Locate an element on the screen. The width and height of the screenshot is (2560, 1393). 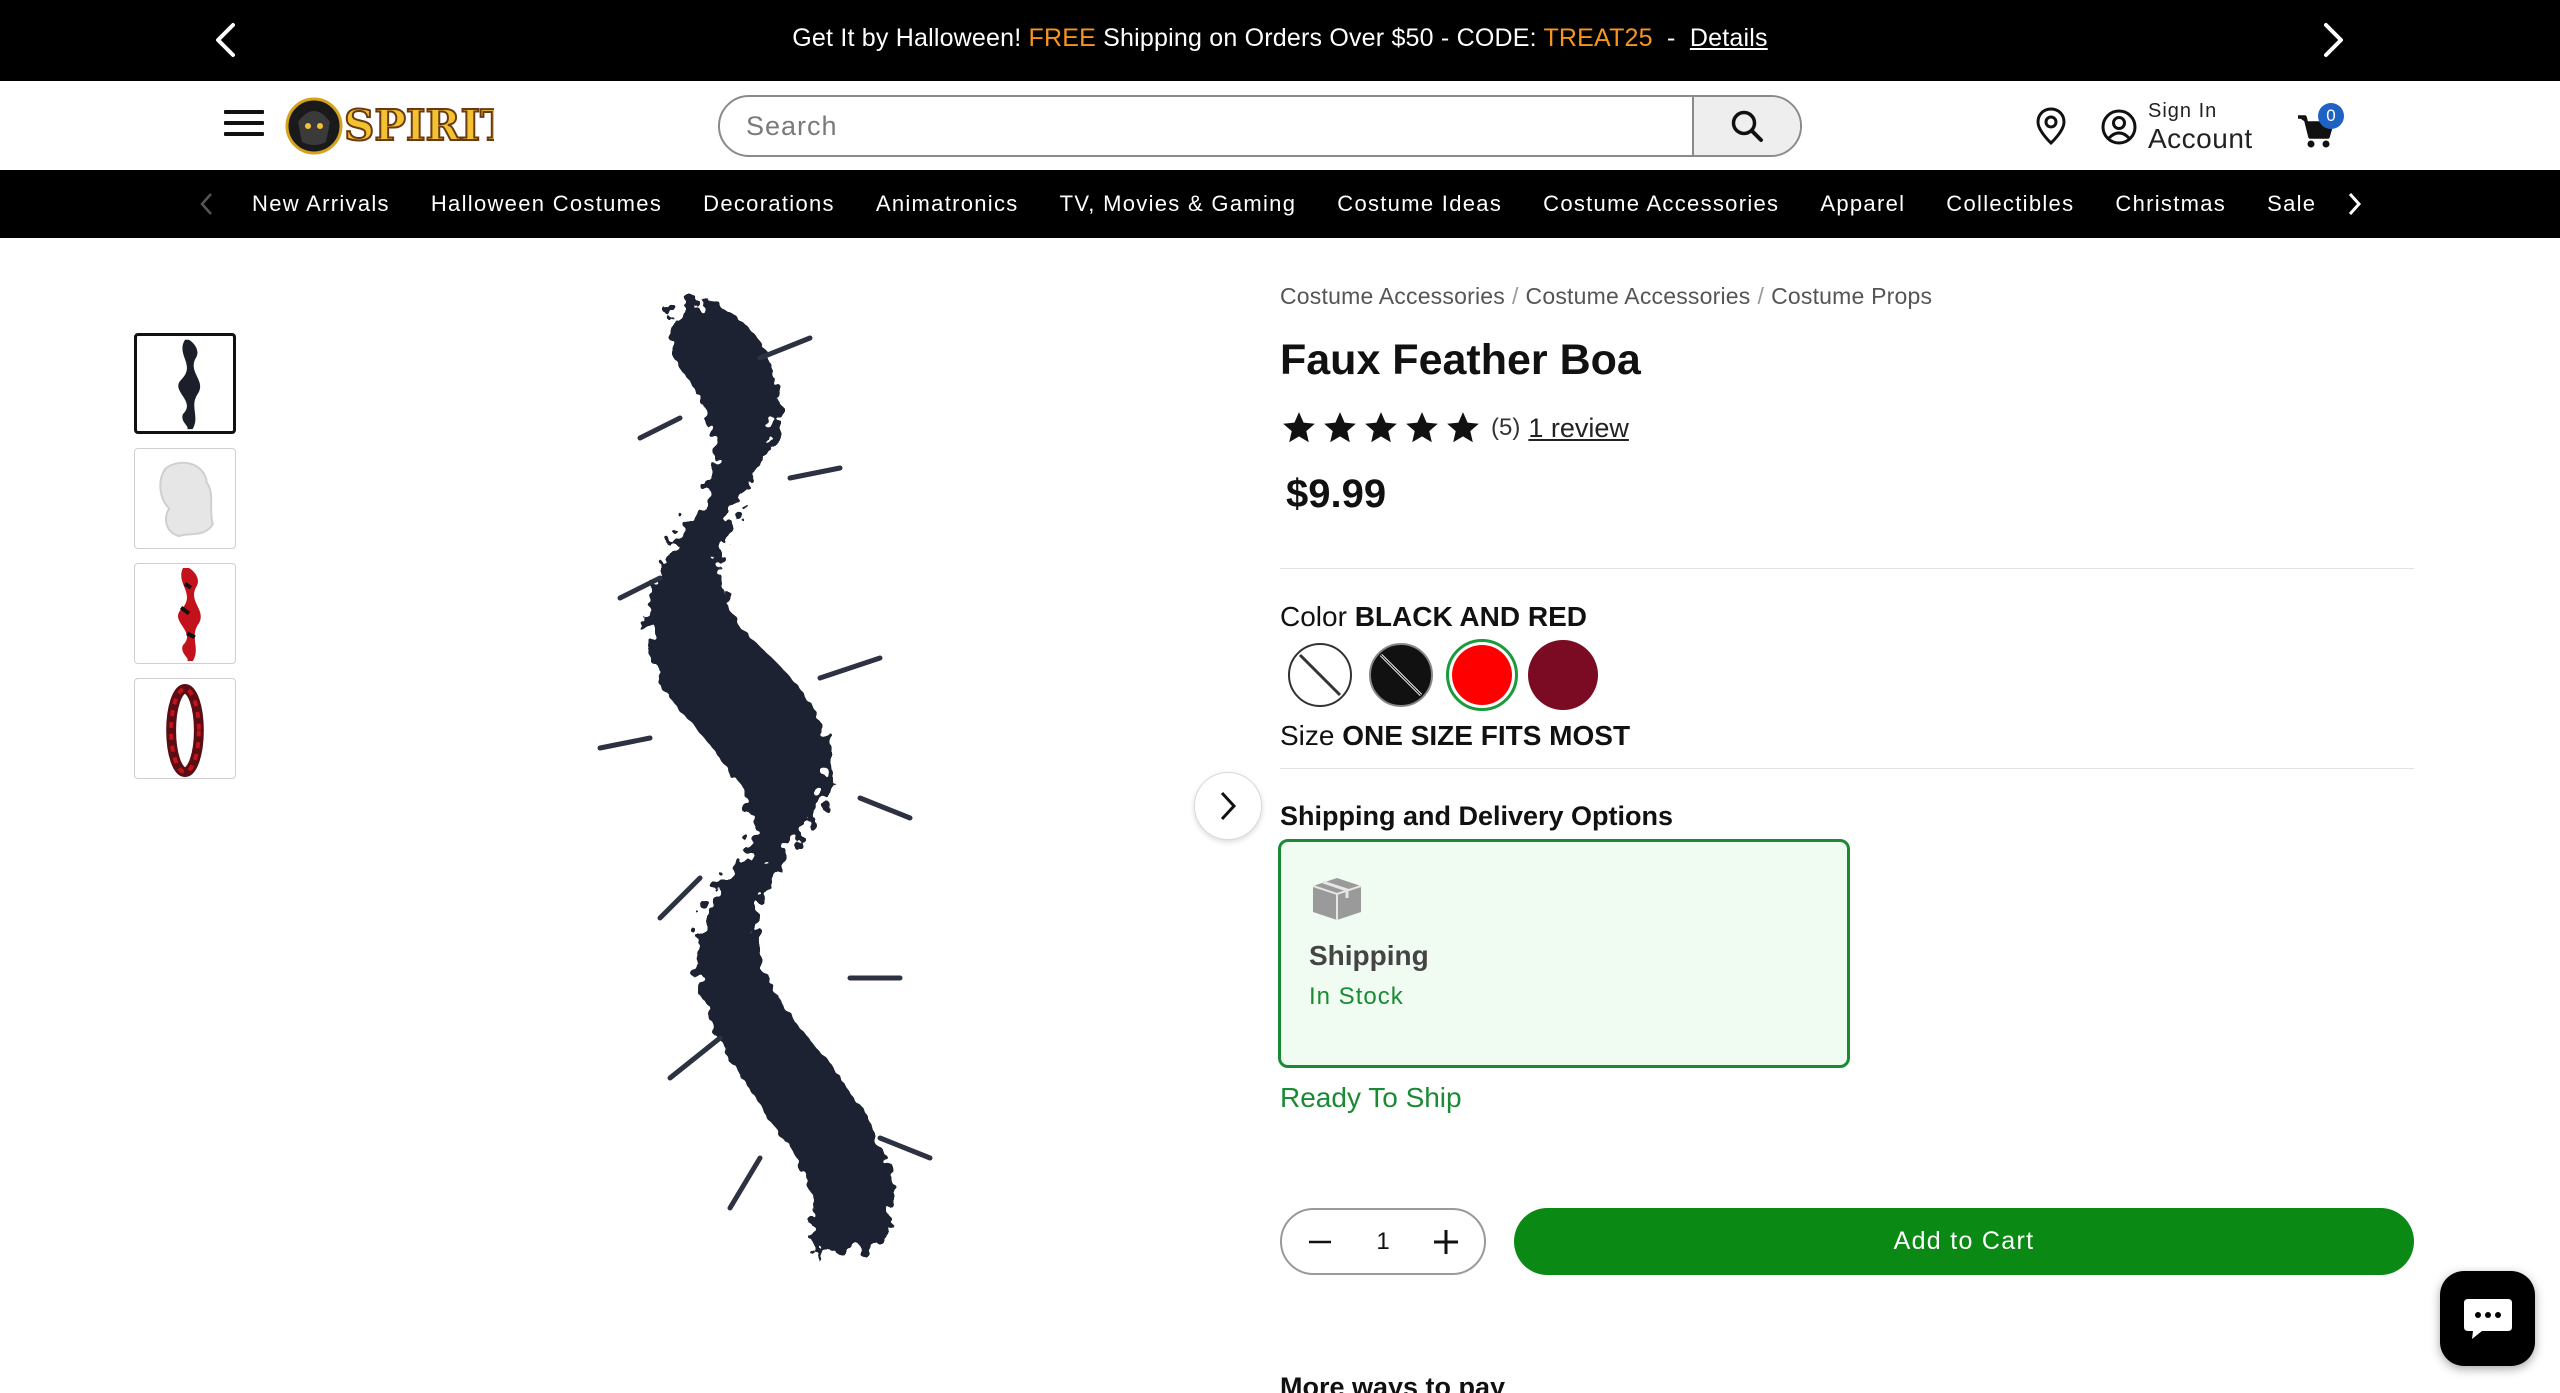
search-icon is located at coordinates (1747, 126).